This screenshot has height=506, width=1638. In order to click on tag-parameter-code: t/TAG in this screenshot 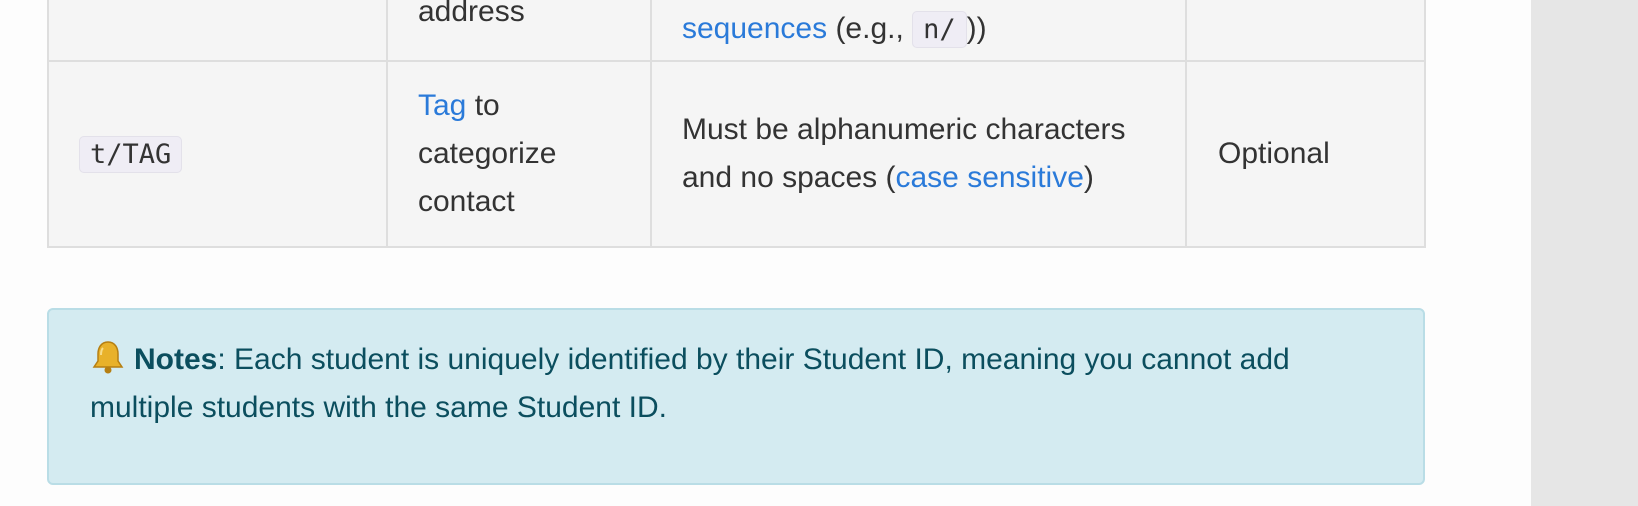, I will do `click(131, 154)`.